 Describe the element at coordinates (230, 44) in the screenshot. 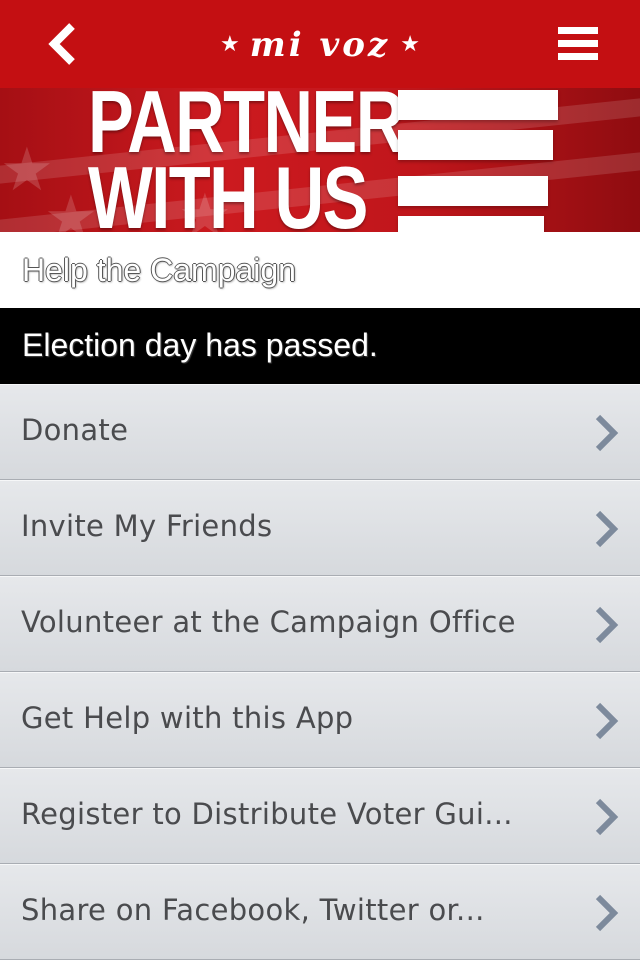

I see `logo-star-left: ★` at that location.